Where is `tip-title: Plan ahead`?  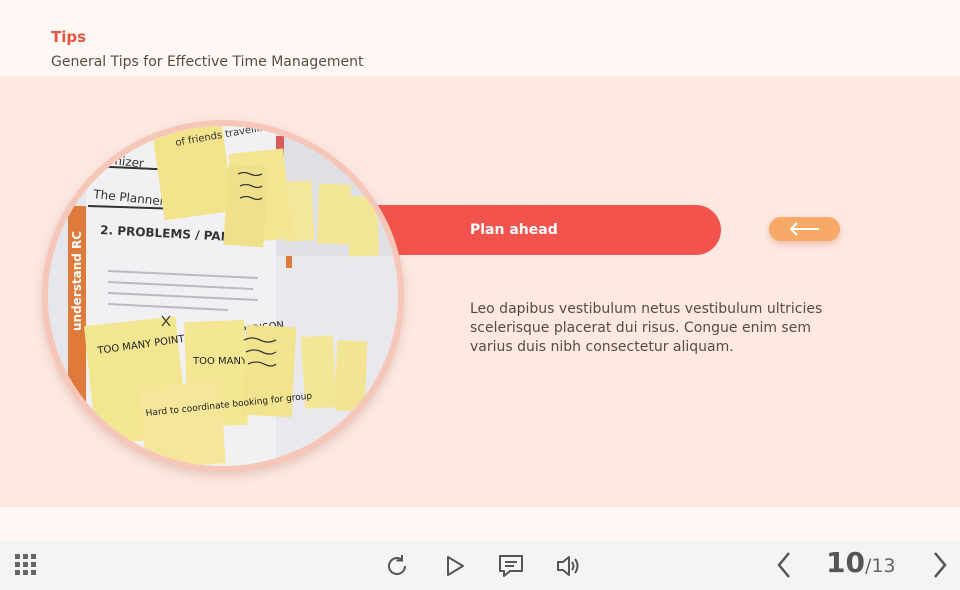
tip-title: Plan ahead is located at coordinates (514, 230).